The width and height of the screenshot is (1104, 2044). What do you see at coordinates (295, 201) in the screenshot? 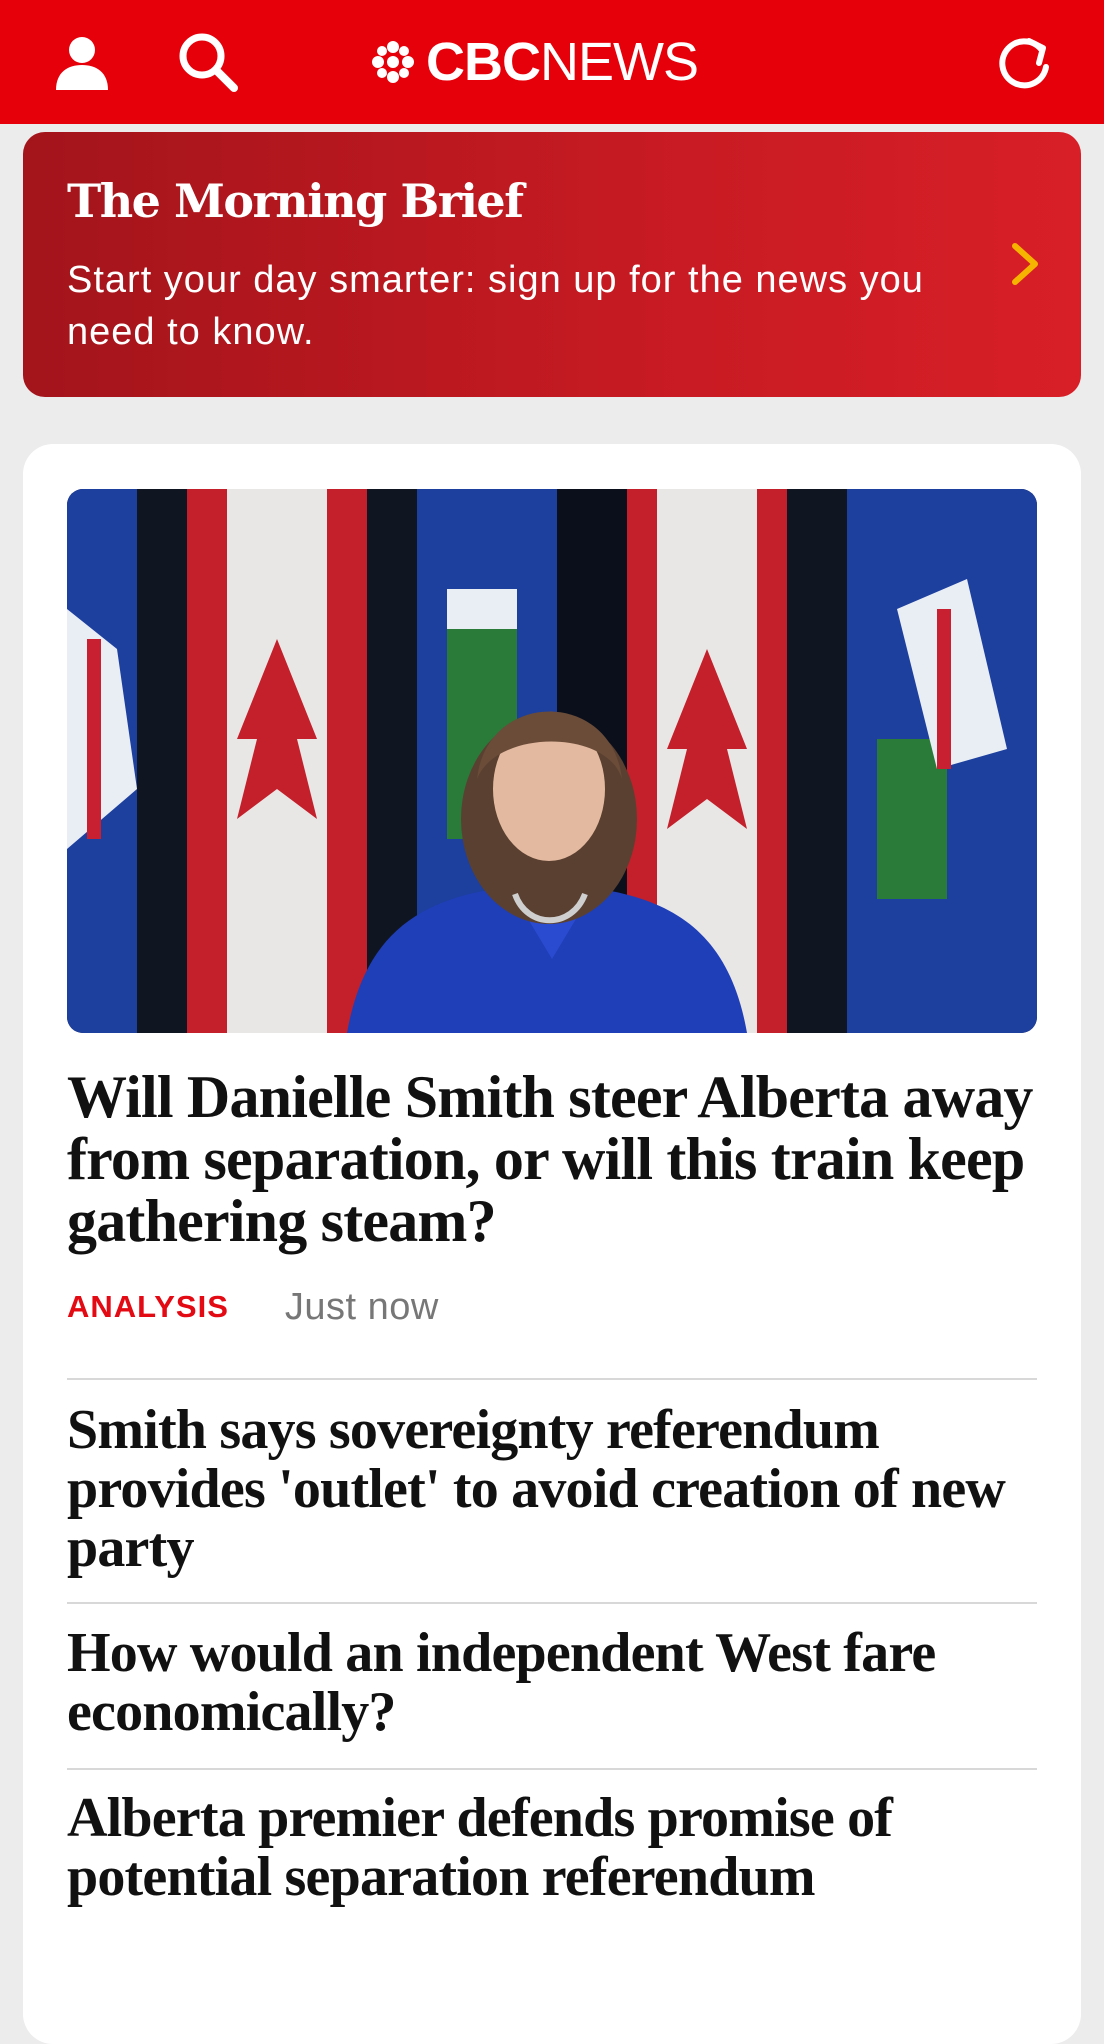
I see `promo-title: The Morning Brief` at bounding box center [295, 201].